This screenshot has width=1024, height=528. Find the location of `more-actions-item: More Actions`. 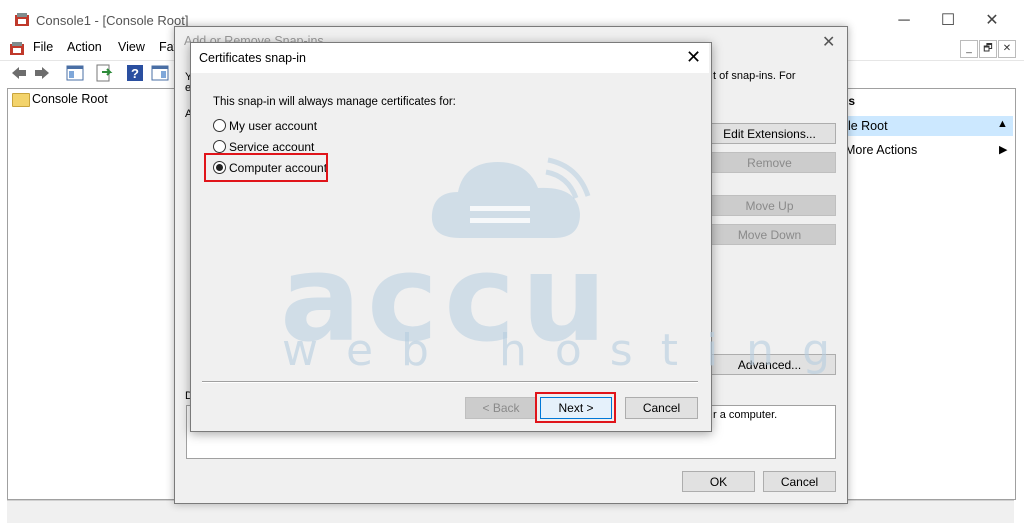

more-actions-item: More Actions is located at coordinates (881, 150).